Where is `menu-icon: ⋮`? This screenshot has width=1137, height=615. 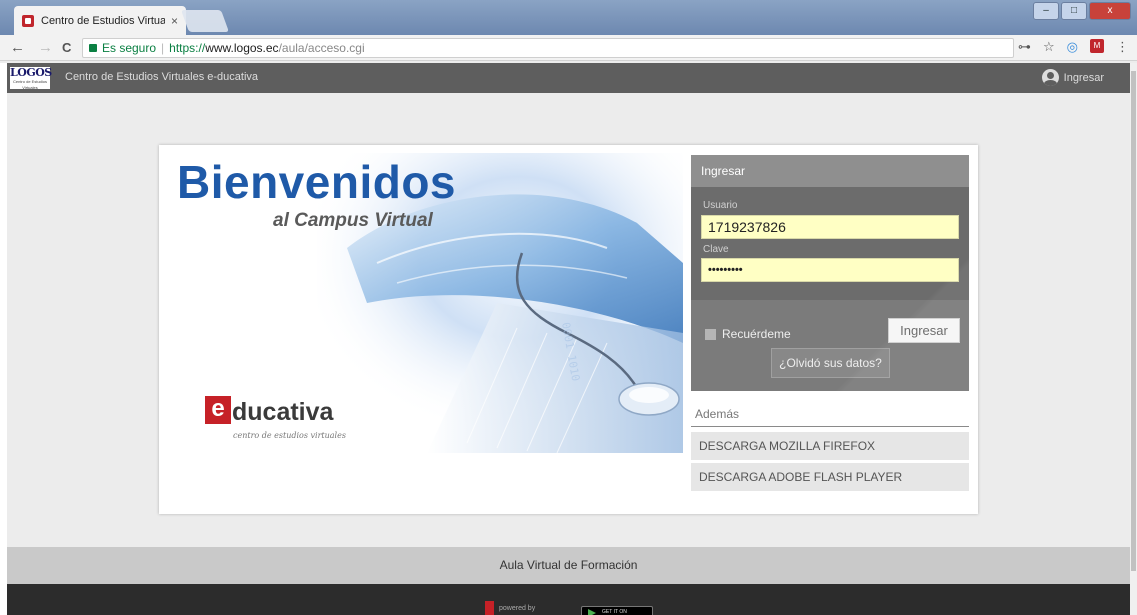
menu-icon: ⋮ is located at coordinates (1122, 47).